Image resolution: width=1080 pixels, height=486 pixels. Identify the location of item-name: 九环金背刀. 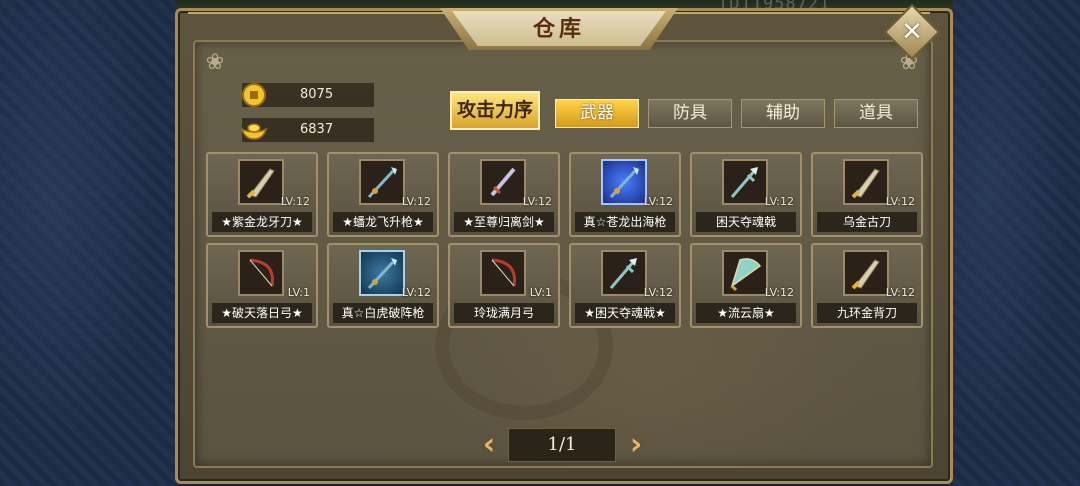
(867, 313).